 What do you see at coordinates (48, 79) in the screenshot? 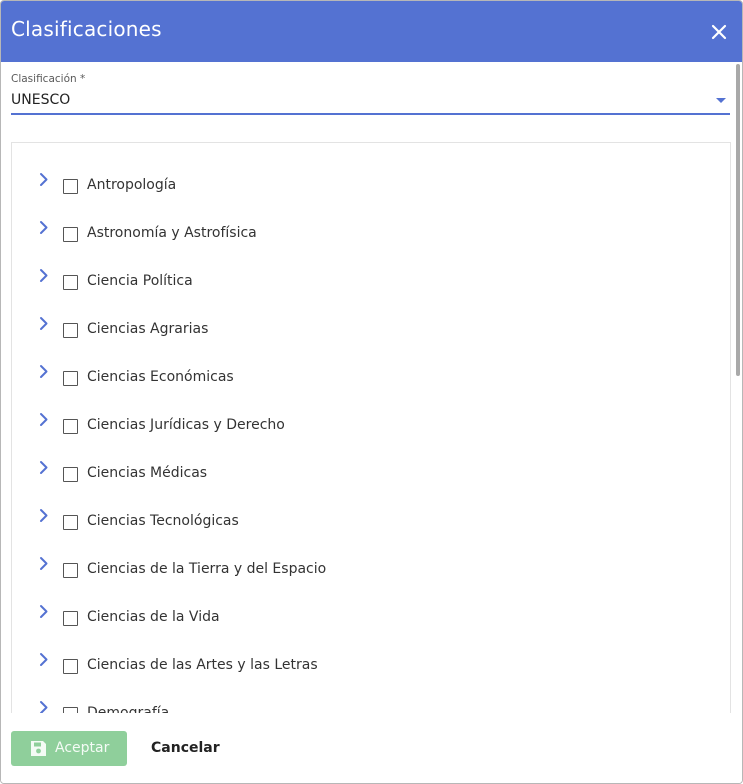
I see `clasificacion-label: Clasificación *` at bounding box center [48, 79].